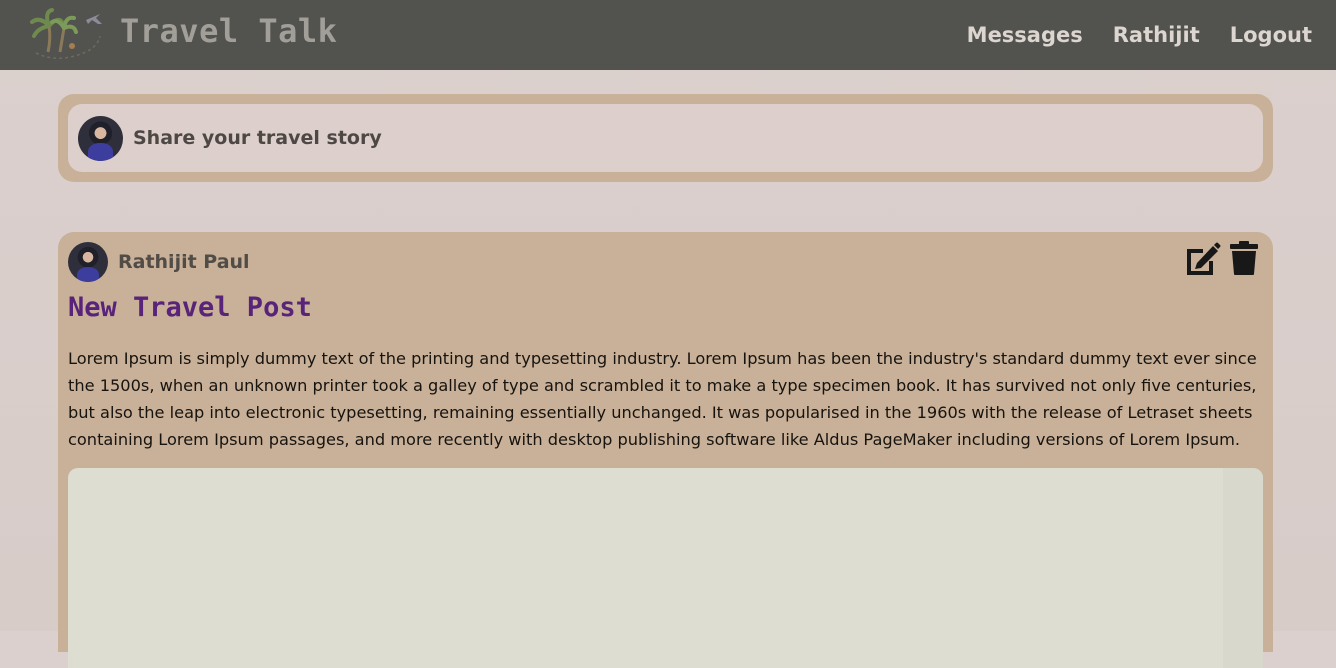 This screenshot has height=668, width=1336. Describe the element at coordinates (184, 262) in the screenshot. I see `post-author-name: Rathijit Paul` at that location.